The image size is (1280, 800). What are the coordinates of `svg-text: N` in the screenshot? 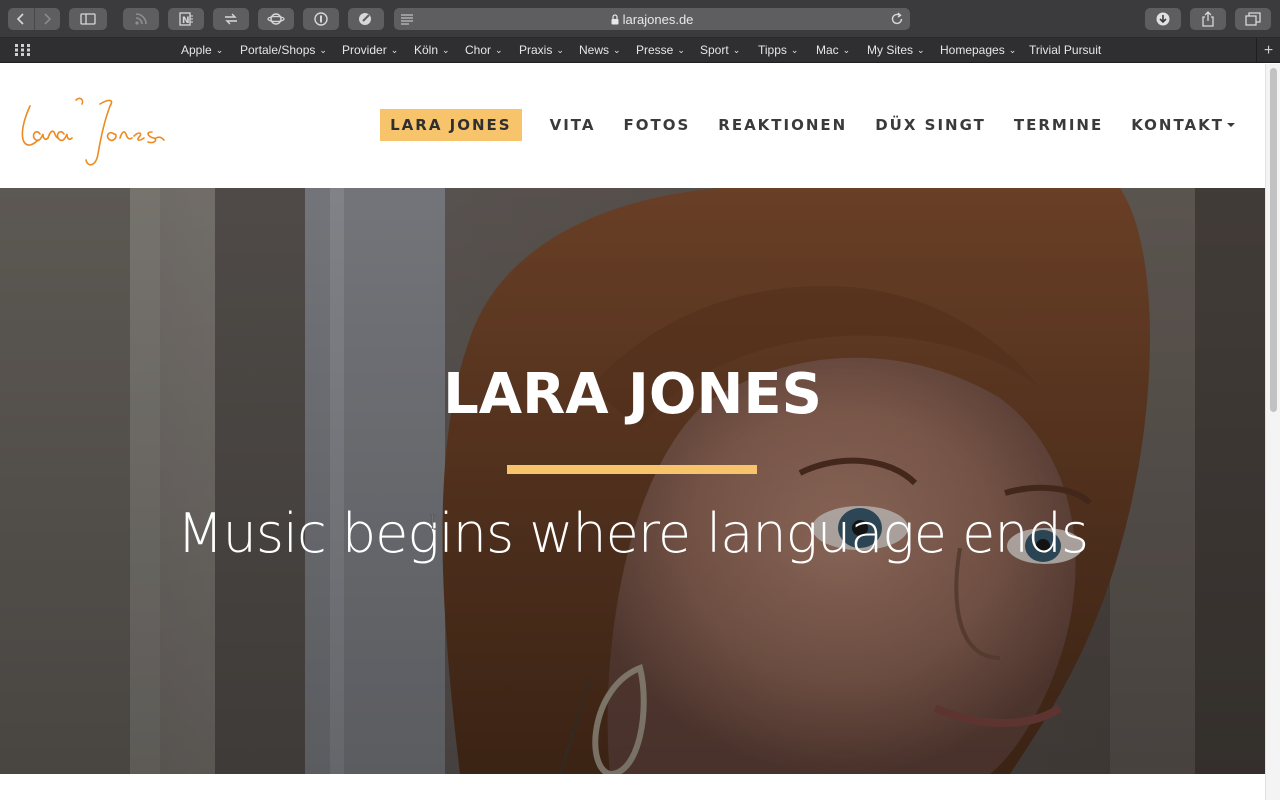 It's located at (186, 21).